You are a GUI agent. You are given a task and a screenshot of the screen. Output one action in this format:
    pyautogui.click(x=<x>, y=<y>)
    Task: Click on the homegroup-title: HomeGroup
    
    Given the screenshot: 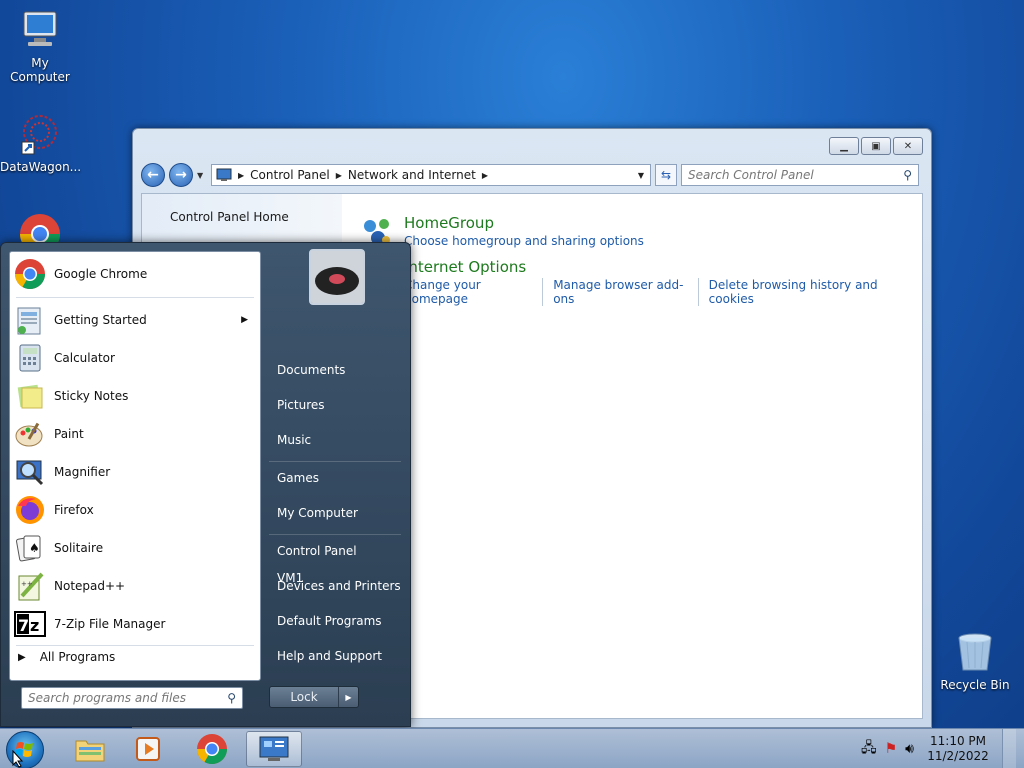 What is the action you would take?
    pyautogui.click(x=534, y=223)
    